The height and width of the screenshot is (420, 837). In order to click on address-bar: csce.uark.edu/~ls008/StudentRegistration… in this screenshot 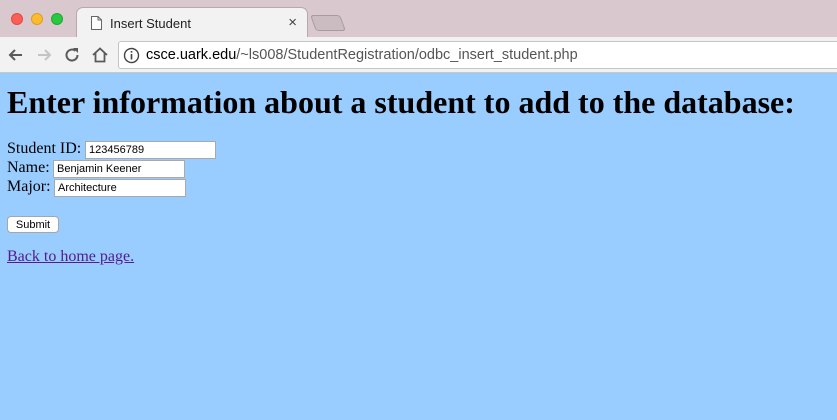, I will do `click(477, 55)`.